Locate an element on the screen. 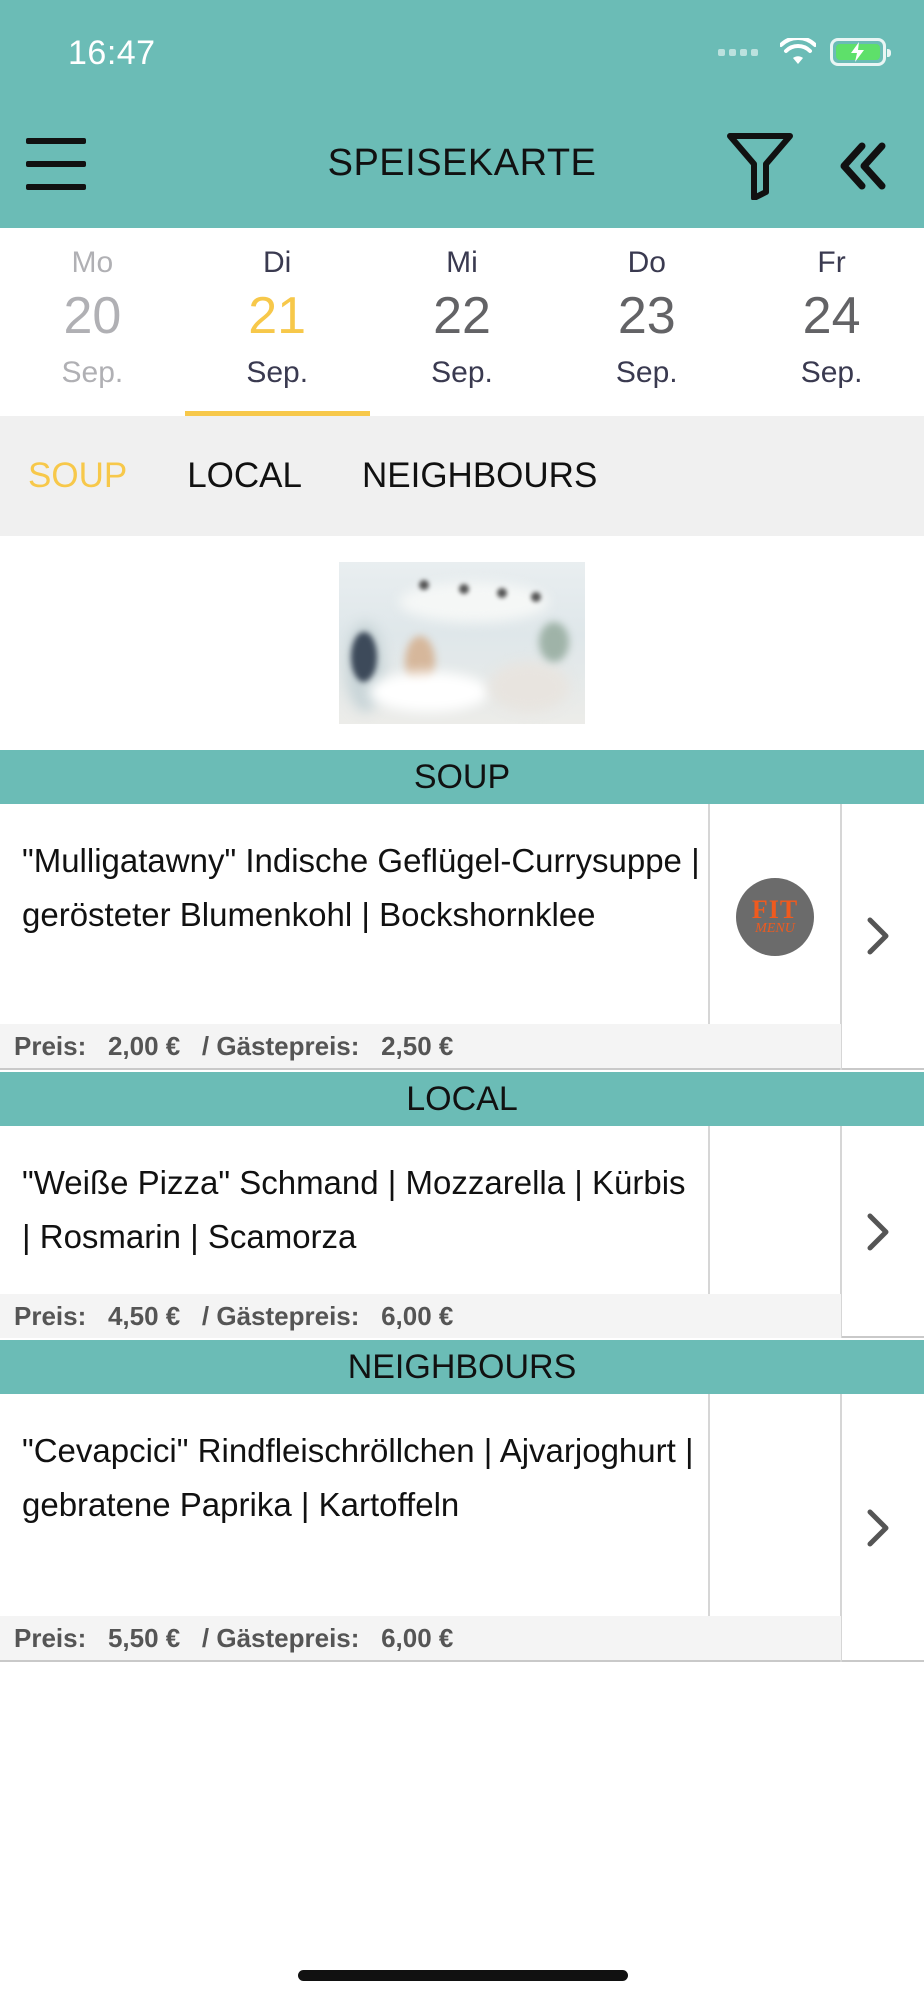 Image resolution: width=924 pixels, height=2000 pixels. restaurant-photo is located at coordinates (462, 643).